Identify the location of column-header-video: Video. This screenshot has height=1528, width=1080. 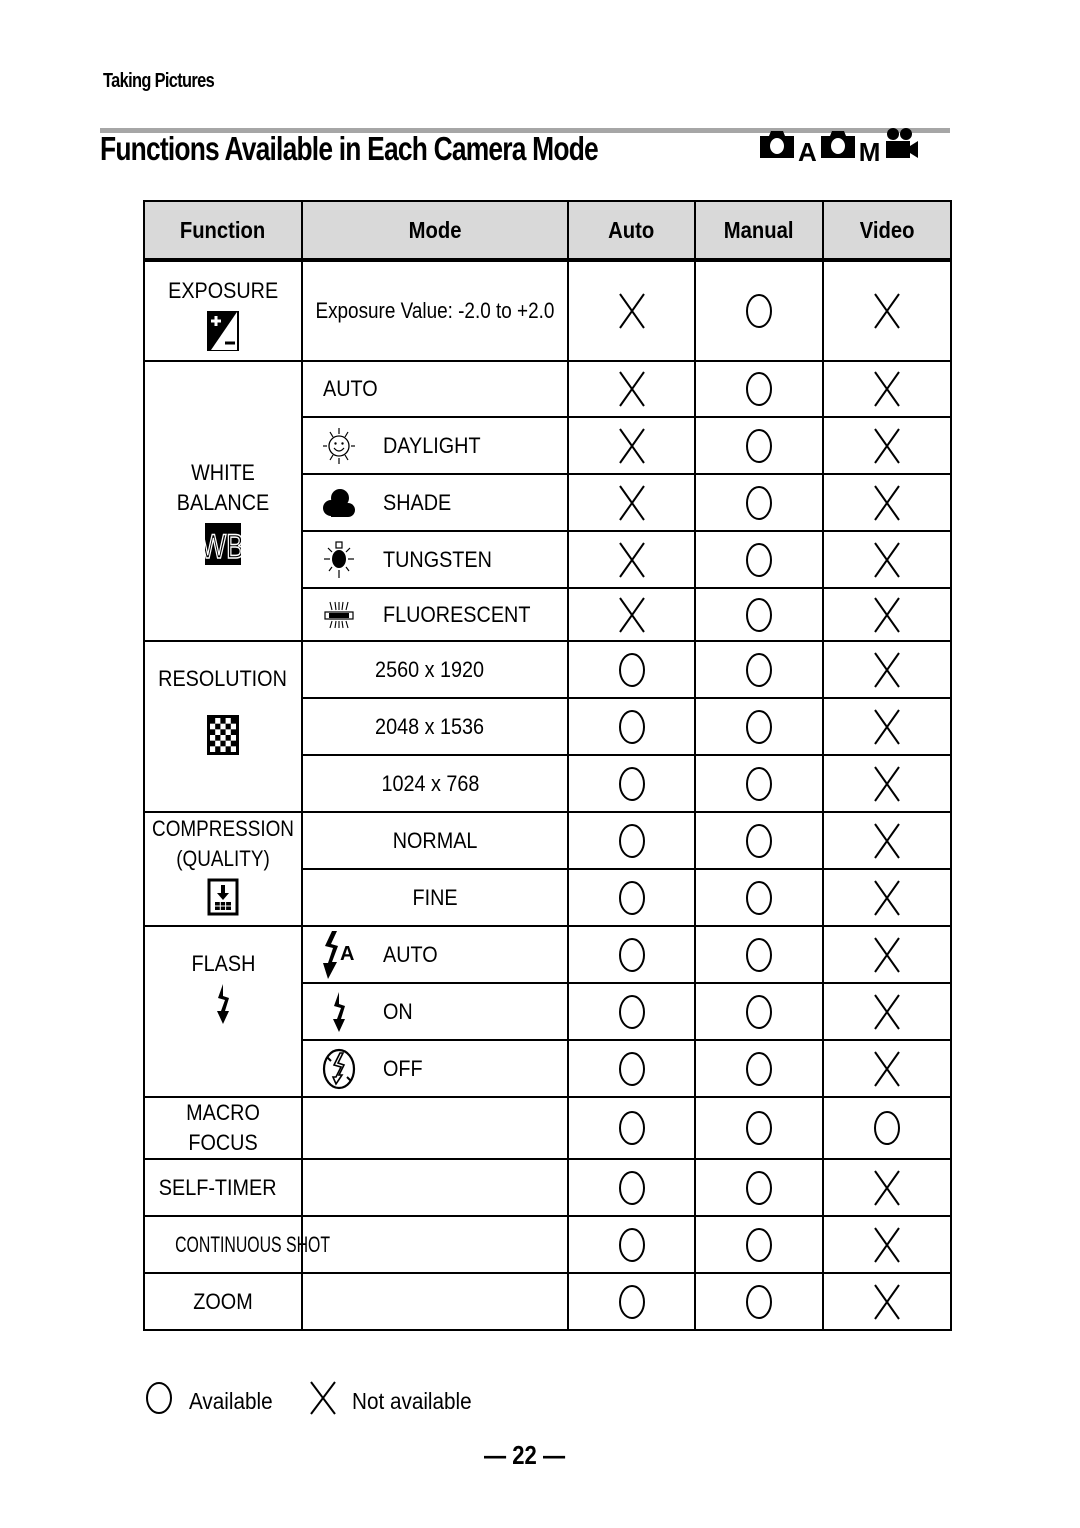
(887, 231).